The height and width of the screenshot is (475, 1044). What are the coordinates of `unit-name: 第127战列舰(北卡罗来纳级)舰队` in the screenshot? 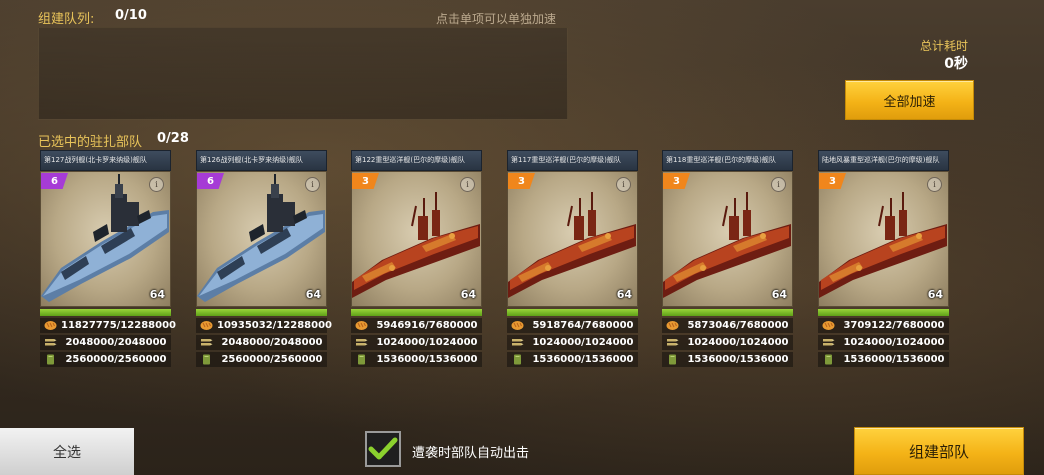 It's located at (105, 160).